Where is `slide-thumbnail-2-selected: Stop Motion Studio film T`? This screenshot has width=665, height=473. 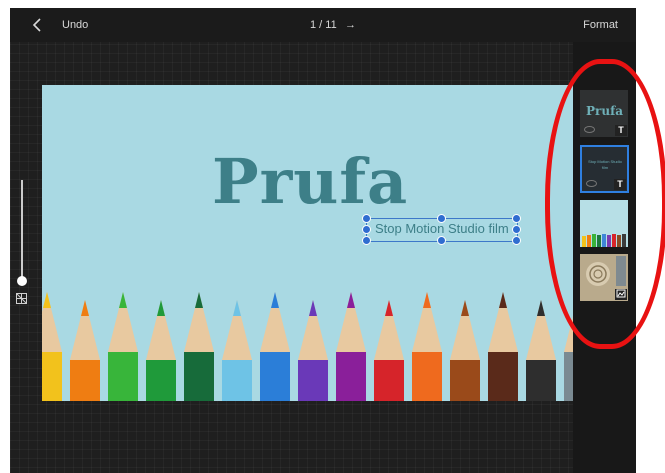
slide-thumbnail-2-selected: Stop Motion Studio film T is located at coordinates (604, 169).